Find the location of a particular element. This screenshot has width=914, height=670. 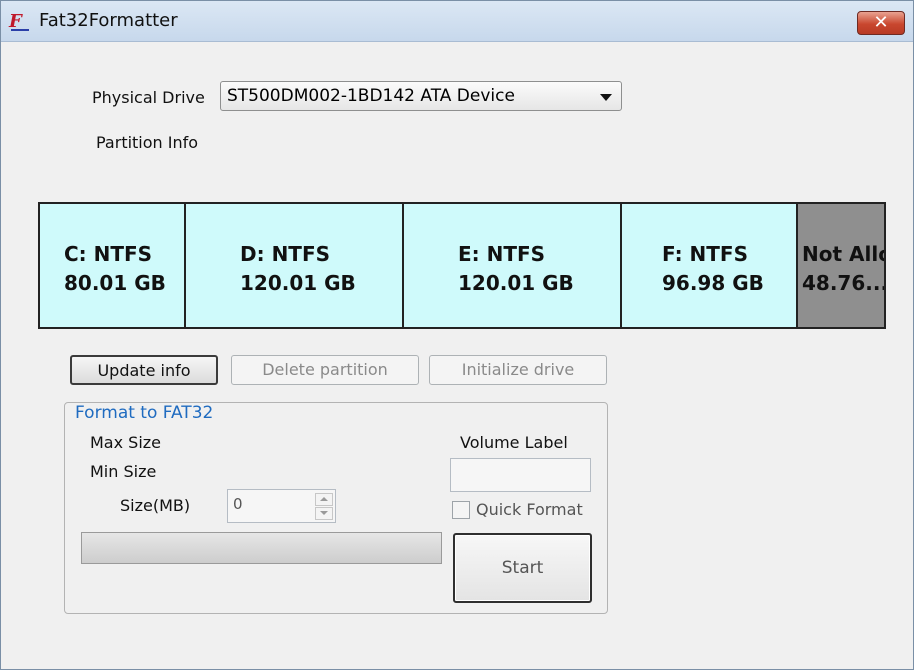

spin-up-icon is located at coordinates (324, 499).